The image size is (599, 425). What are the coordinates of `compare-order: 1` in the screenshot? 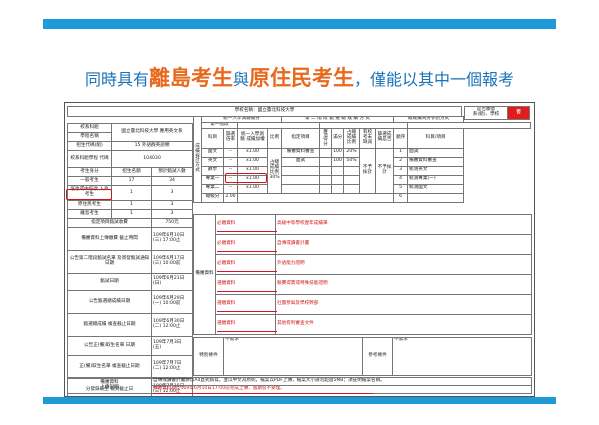 It's located at (401, 152).